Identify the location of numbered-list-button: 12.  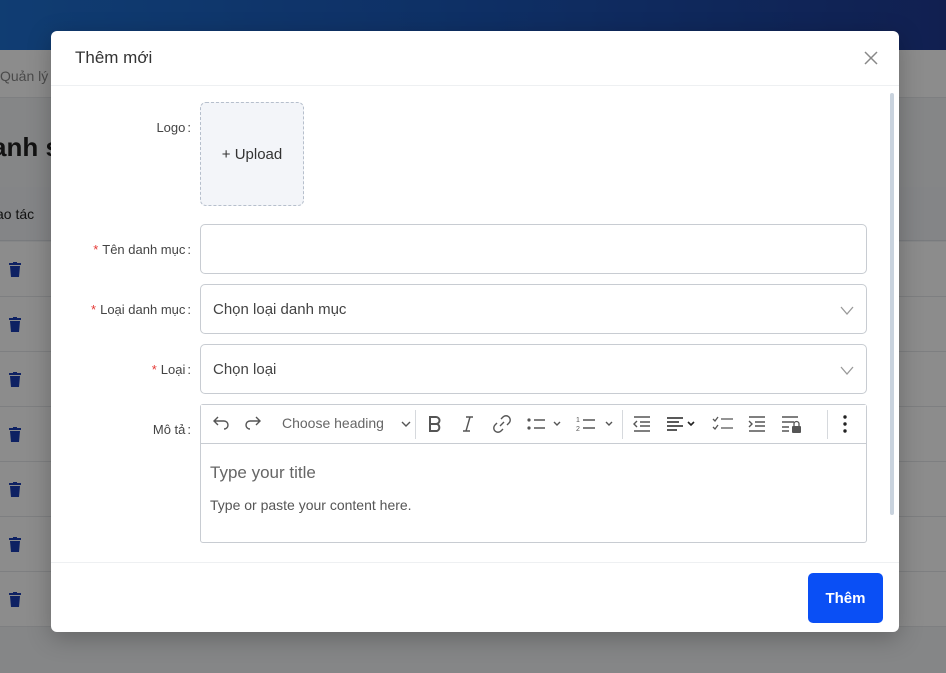
(596, 424).